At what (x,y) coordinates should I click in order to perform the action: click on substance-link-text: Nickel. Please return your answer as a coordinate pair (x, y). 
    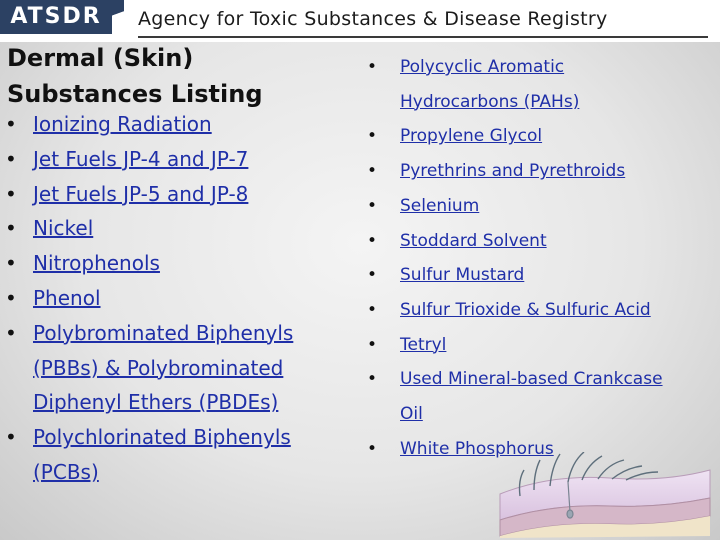
    Looking at the image, I should click on (63, 228).